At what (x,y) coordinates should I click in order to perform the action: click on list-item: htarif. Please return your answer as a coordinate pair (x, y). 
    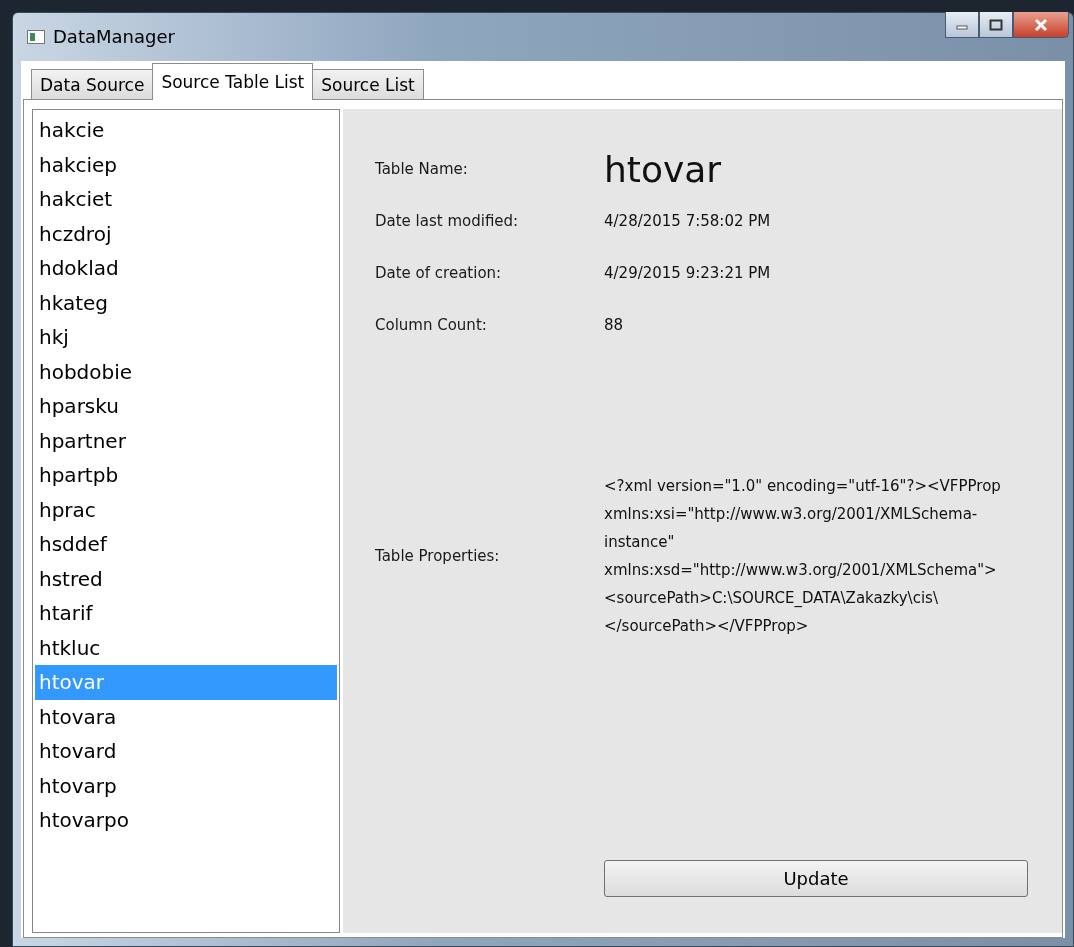
    Looking at the image, I should click on (186, 613).